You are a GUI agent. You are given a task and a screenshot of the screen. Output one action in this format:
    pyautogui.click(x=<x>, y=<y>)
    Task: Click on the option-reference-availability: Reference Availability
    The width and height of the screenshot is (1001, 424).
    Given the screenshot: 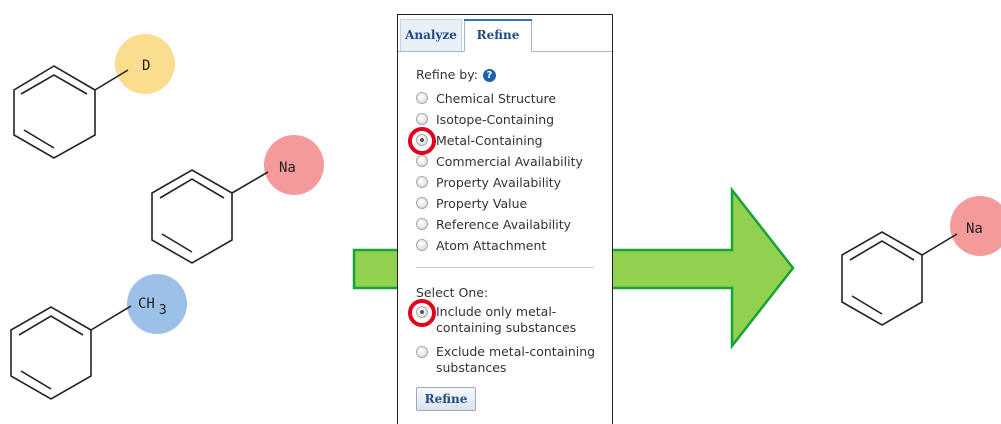 What is the action you would take?
    pyautogui.click(x=493, y=224)
    